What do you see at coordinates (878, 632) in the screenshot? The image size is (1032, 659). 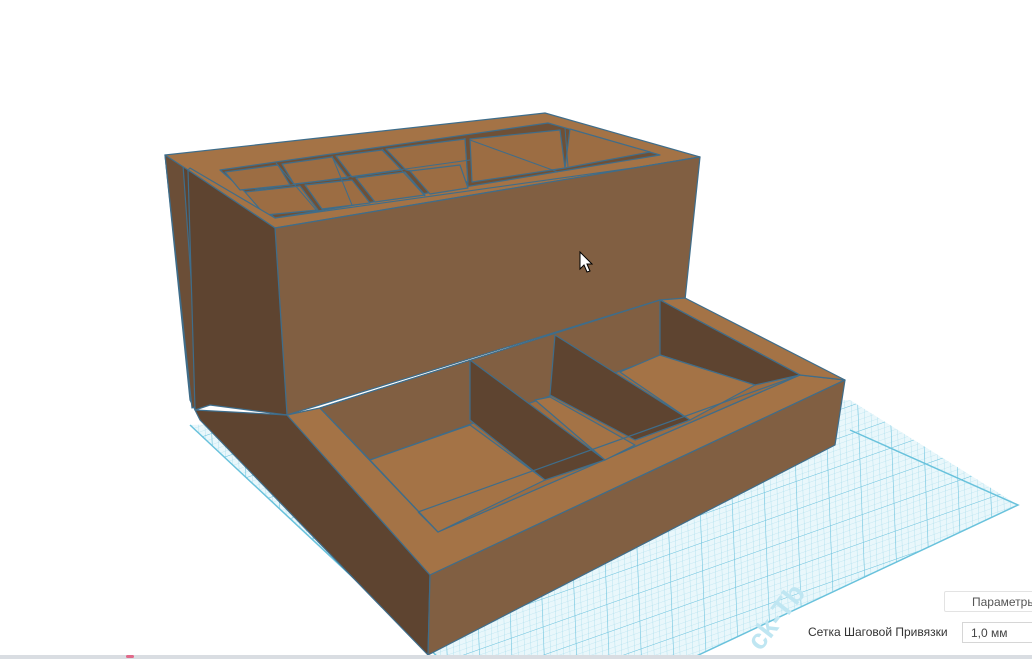 I see `snap-grid-label: Сетка Шаговой Привязки` at bounding box center [878, 632].